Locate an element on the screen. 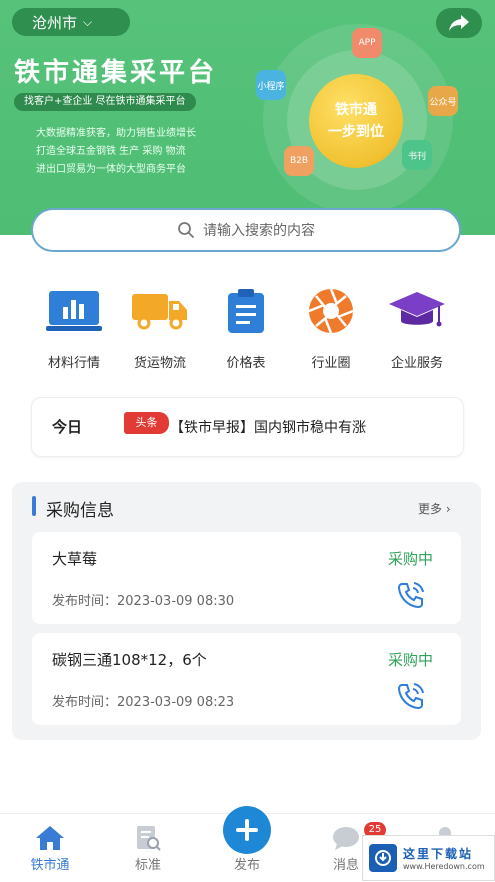 This screenshot has height=882, width=495. feature-label: 材料行情 is located at coordinates (73, 363).